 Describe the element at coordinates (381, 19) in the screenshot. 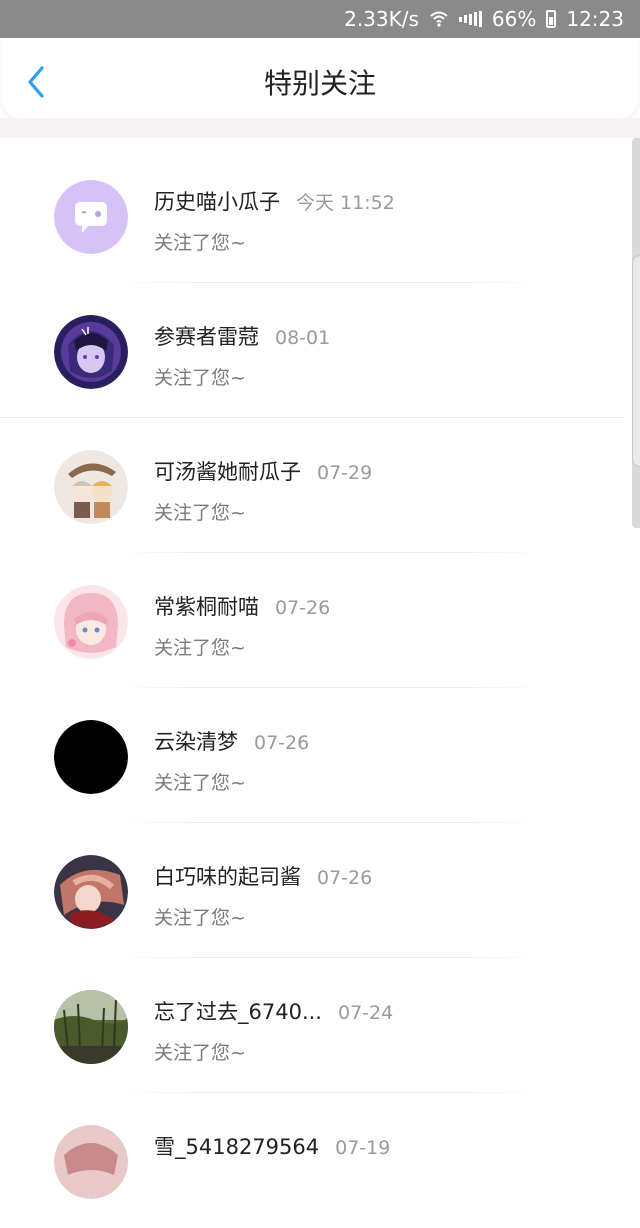

I see `network-speed: 2.33K/s` at that location.